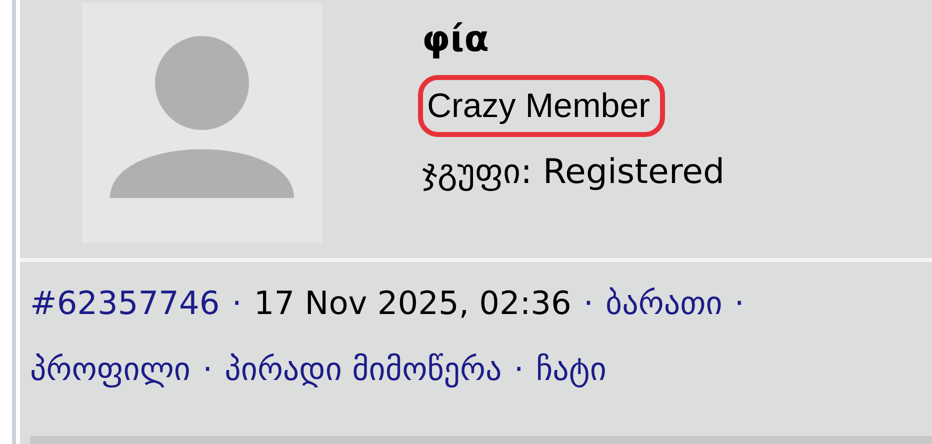  What do you see at coordinates (110, 369) in the screenshot?
I see `post-link: პროფილი` at bounding box center [110, 369].